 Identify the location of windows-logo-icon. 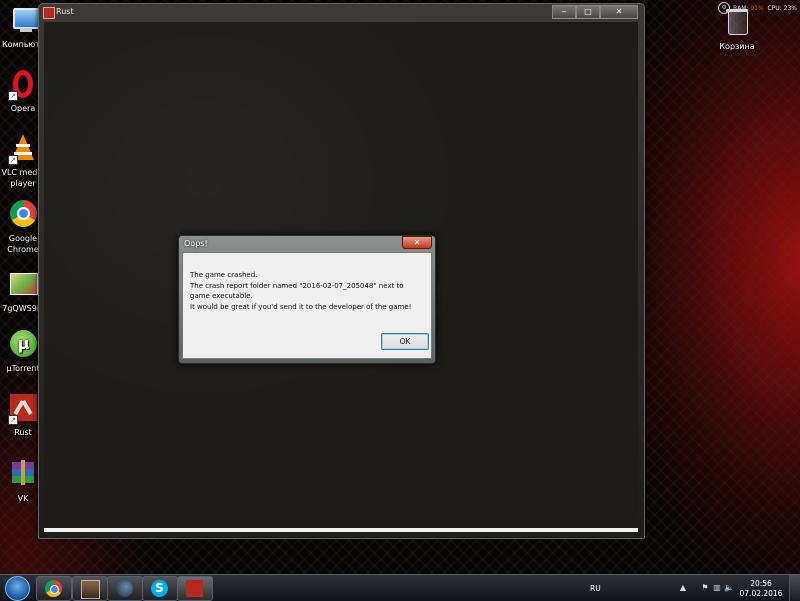
(17, 588).